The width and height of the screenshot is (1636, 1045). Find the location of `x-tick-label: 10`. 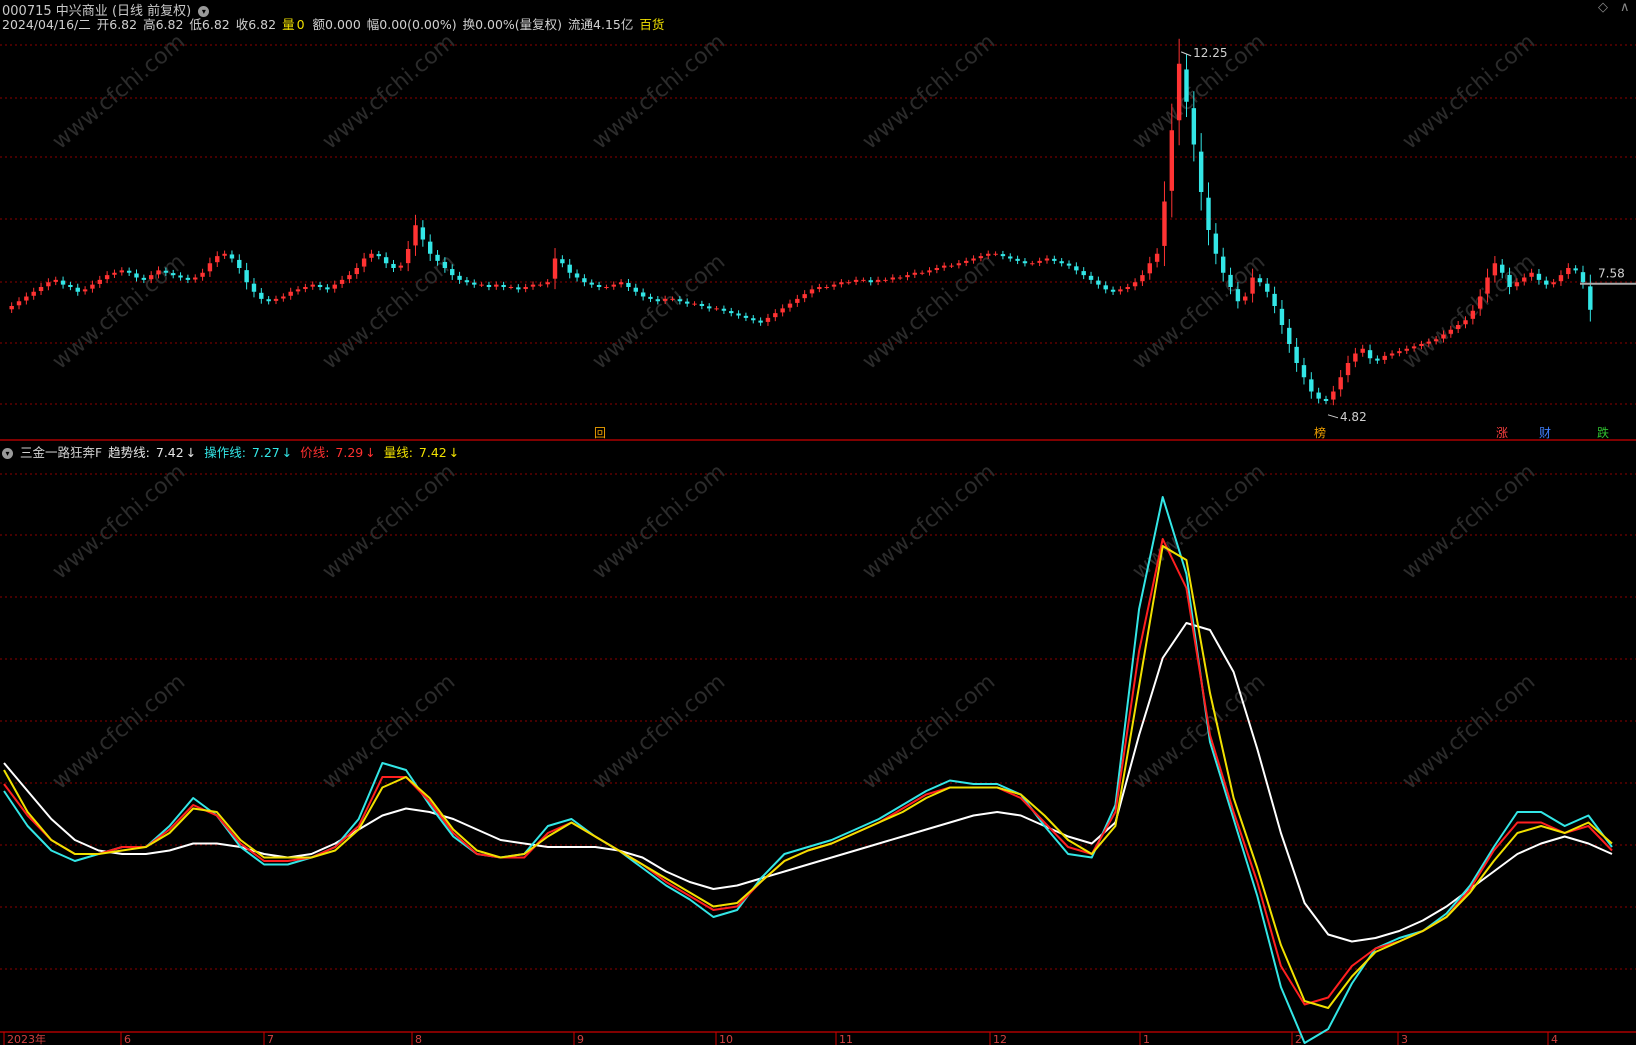

x-tick-label: 10 is located at coordinates (726, 1039).